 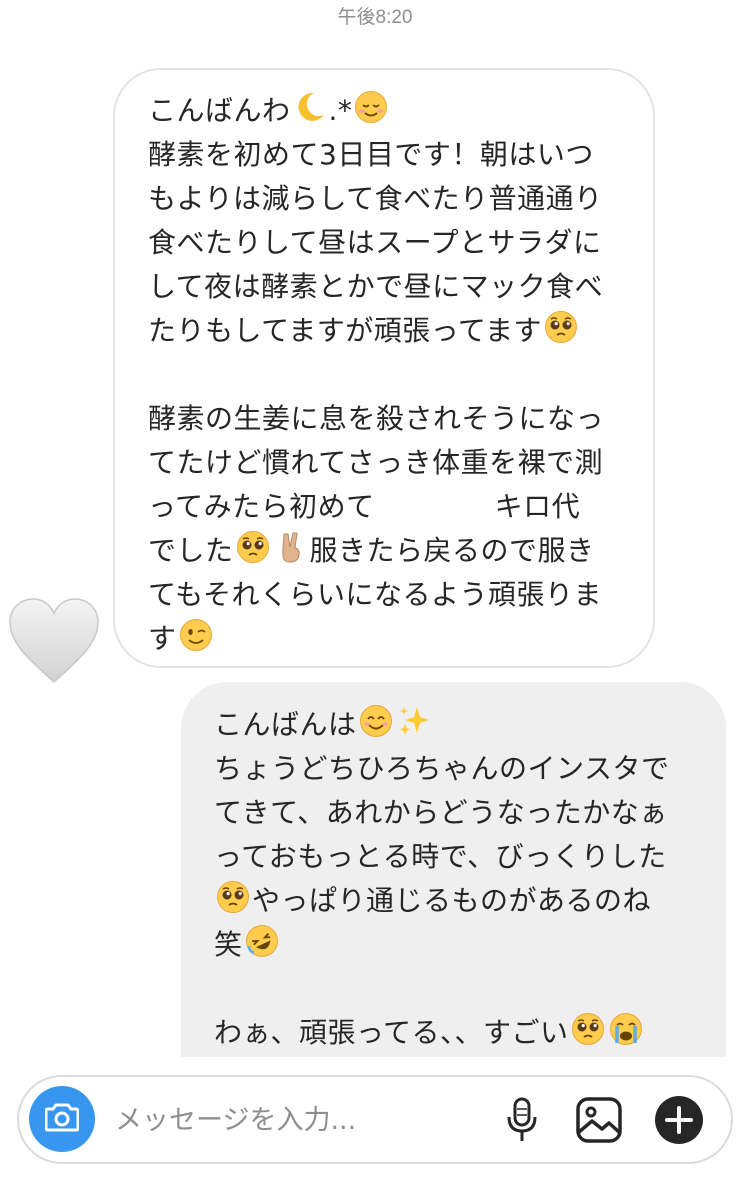 I want to click on message-line: 酵素の生姜に息を殺されそうになっ, so click(x=376, y=418).